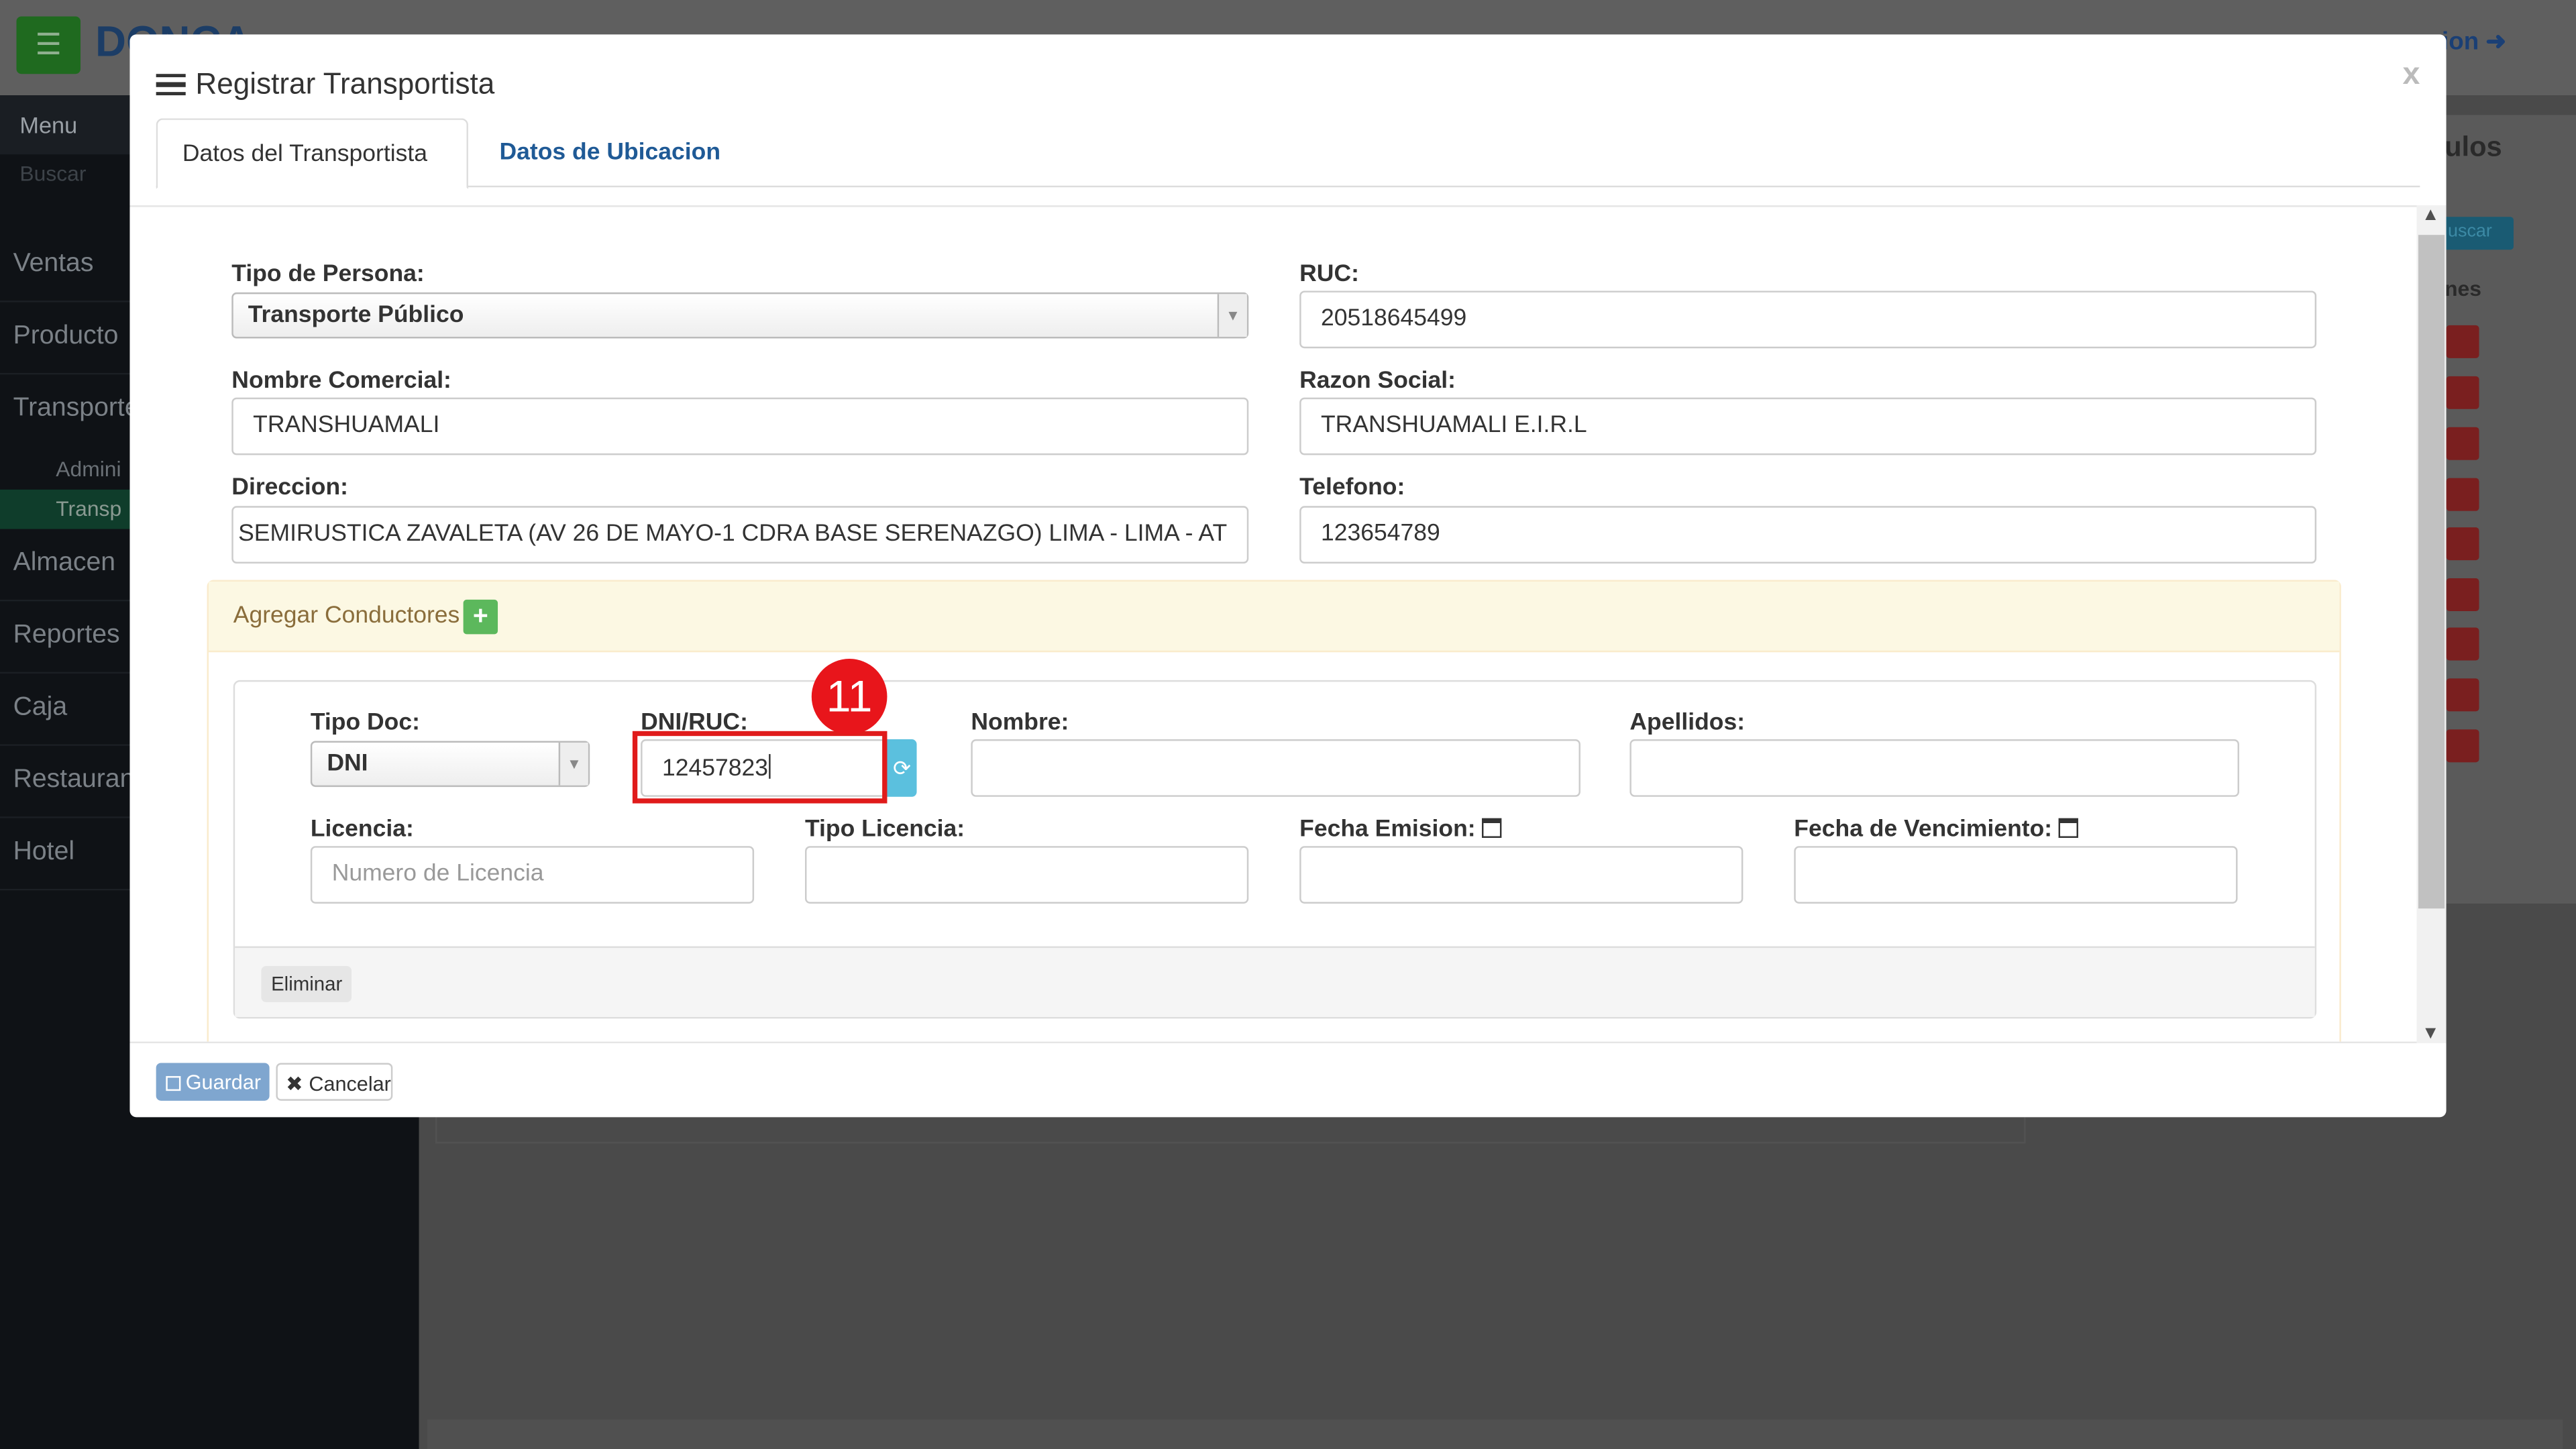  What do you see at coordinates (885, 829) in the screenshot?
I see `tipo-licencia-label: Tipo Licencia:` at bounding box center [885, 829].